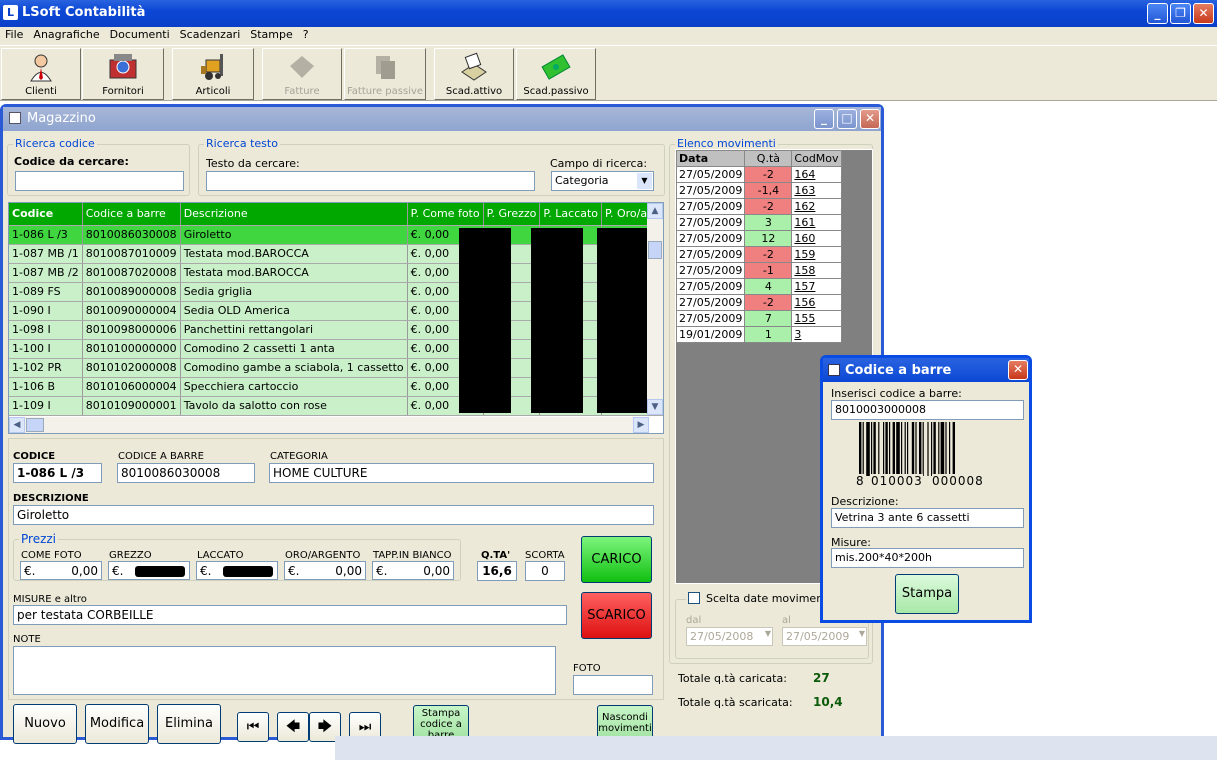 The height and width of the screenshot is (760, 1217). What do you see at coordinates (816, 286) in the screenshot?
I see `movimento-codmov-link: 157` at bounding box center [816, 286].